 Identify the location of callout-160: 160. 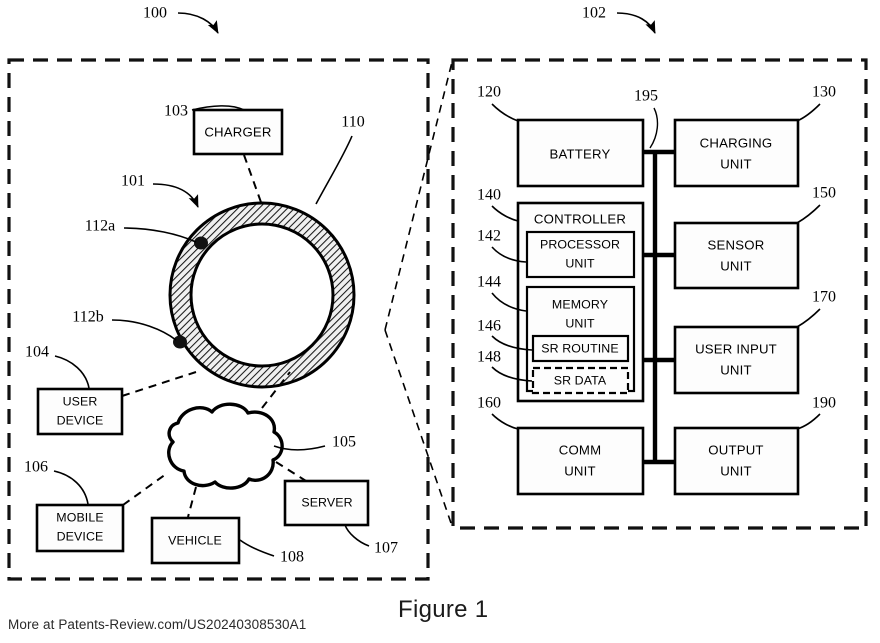
(498, 412).